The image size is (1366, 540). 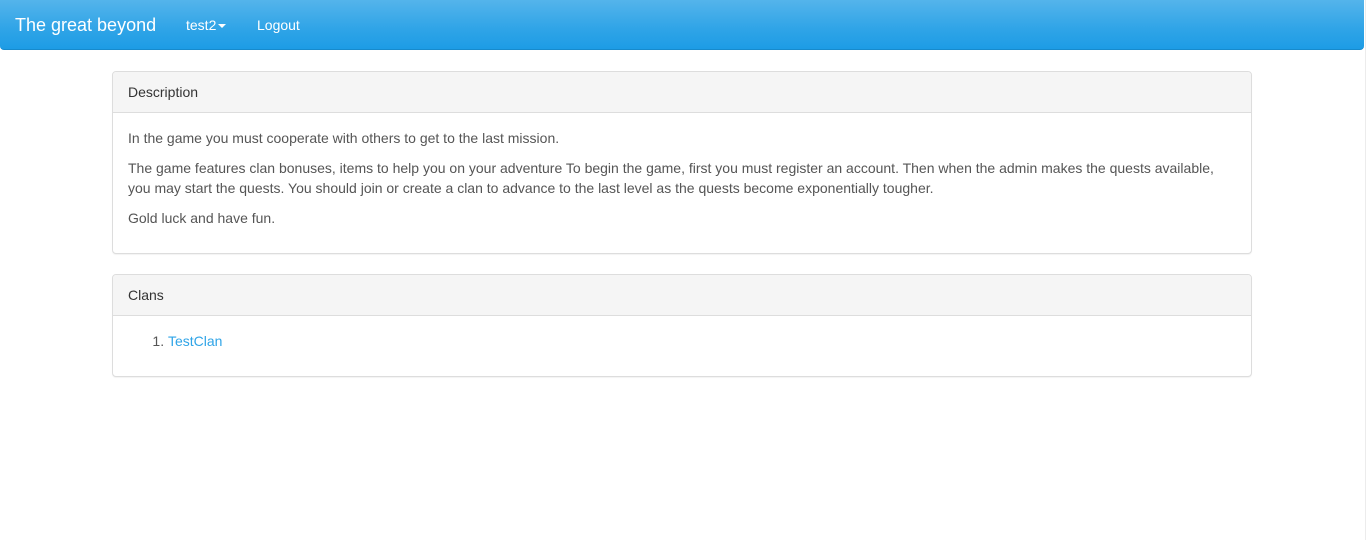 What do you see at coordinates (682, 92) in the screenshot?
I see `description-panel-heading: Description` at bounding box center [682, 92].